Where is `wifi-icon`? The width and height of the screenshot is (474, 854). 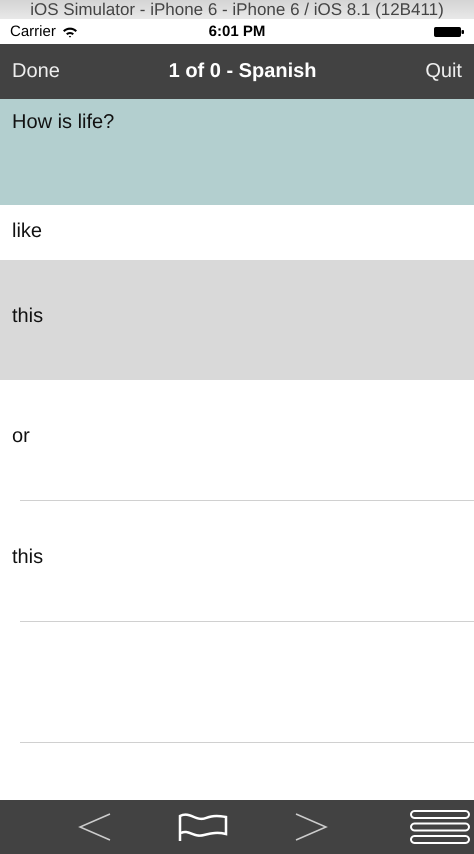
wifi-icon is located at coordinates (70, 32).